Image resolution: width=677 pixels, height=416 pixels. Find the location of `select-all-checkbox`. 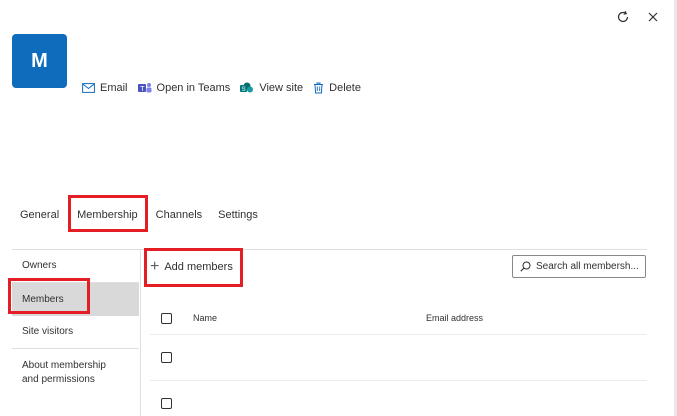

select-all-checkbox is located at coordinates (166, 318).